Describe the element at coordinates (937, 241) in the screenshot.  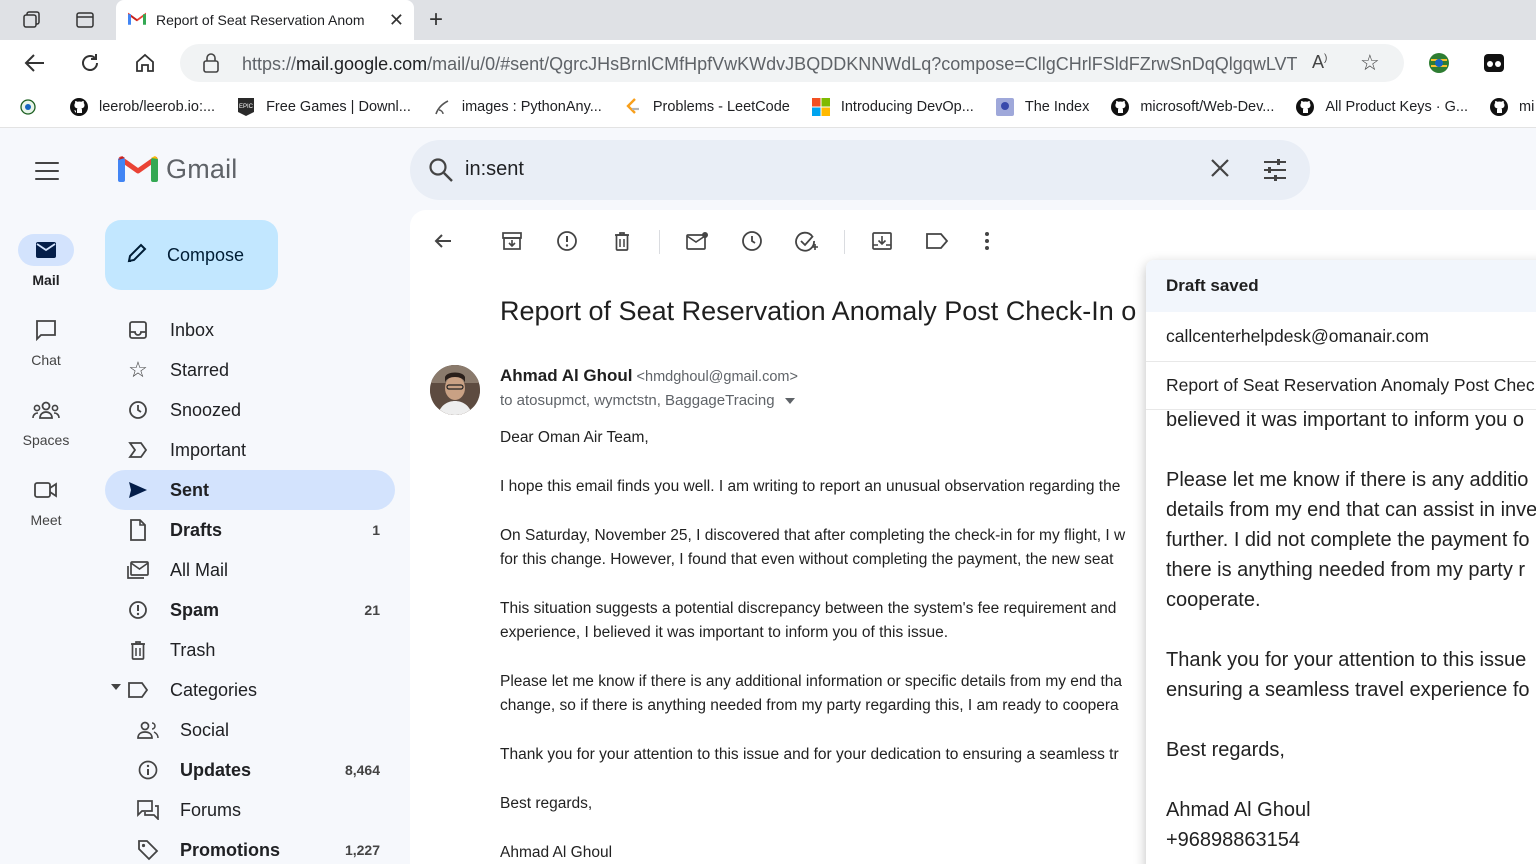
I see `labels-icon` at that location.